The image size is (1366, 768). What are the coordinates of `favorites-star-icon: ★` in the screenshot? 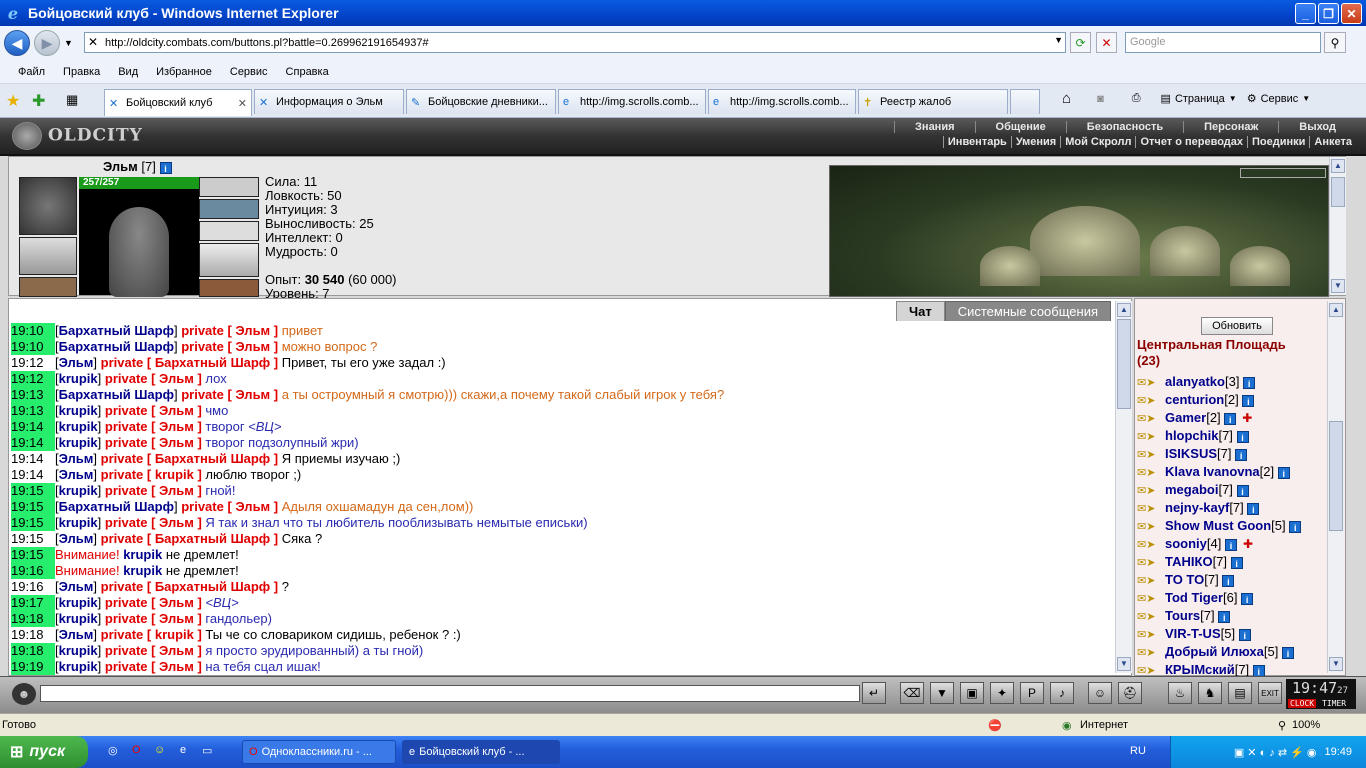 It's located at (13, 101).